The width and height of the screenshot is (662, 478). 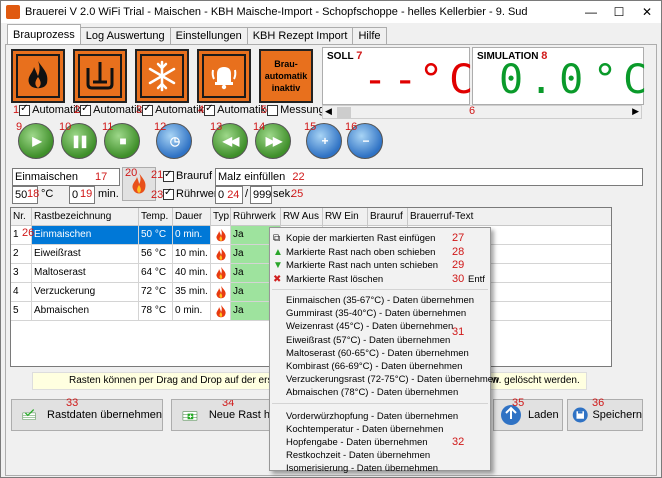 I want to click on table-cell: 2, so click(x=21, y=254).